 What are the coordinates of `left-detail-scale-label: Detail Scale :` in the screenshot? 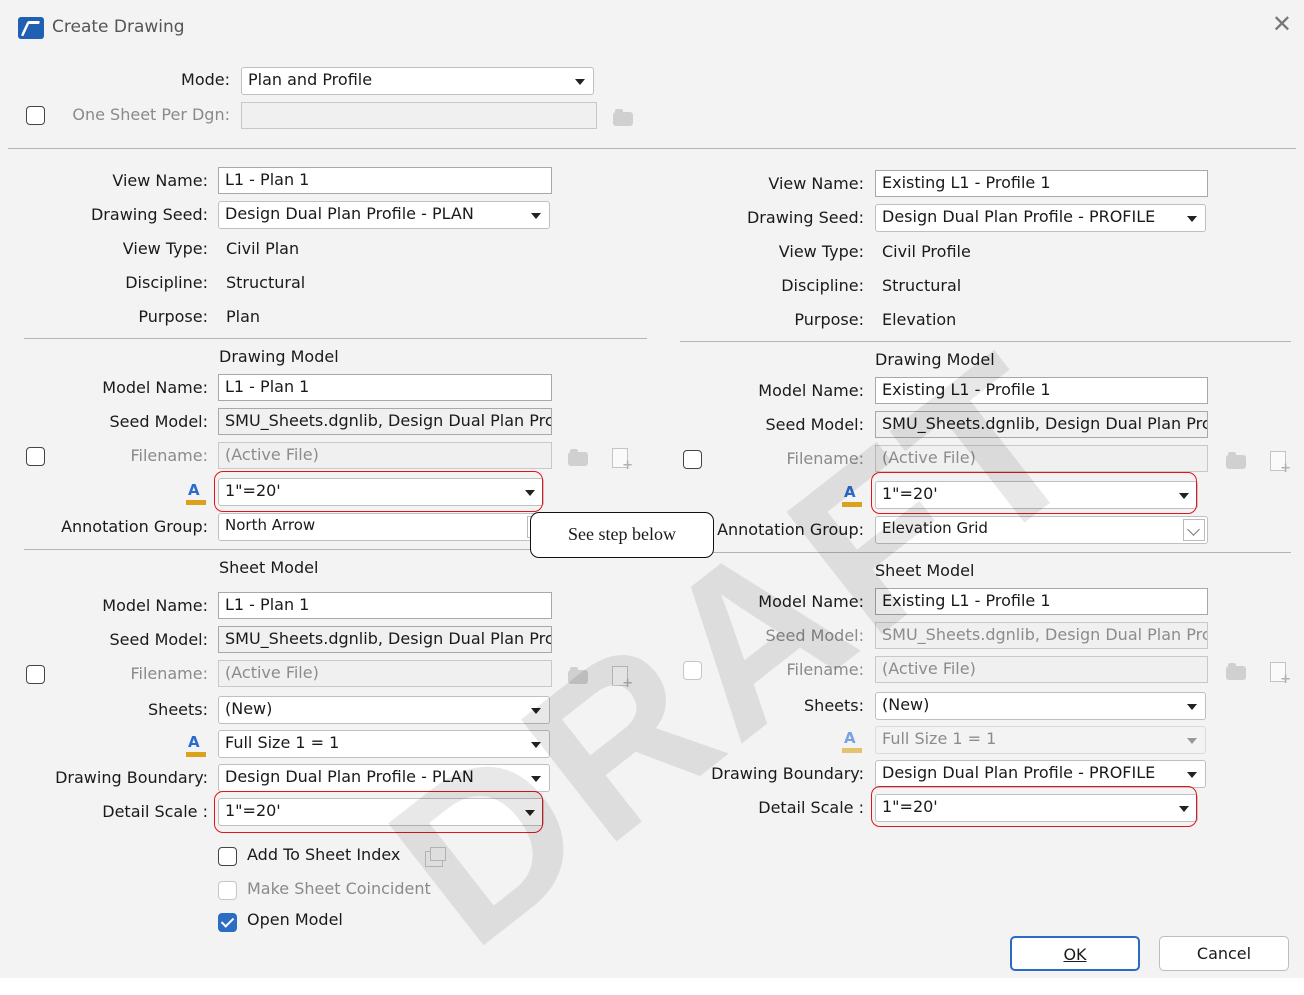 It's located at (155, 811).